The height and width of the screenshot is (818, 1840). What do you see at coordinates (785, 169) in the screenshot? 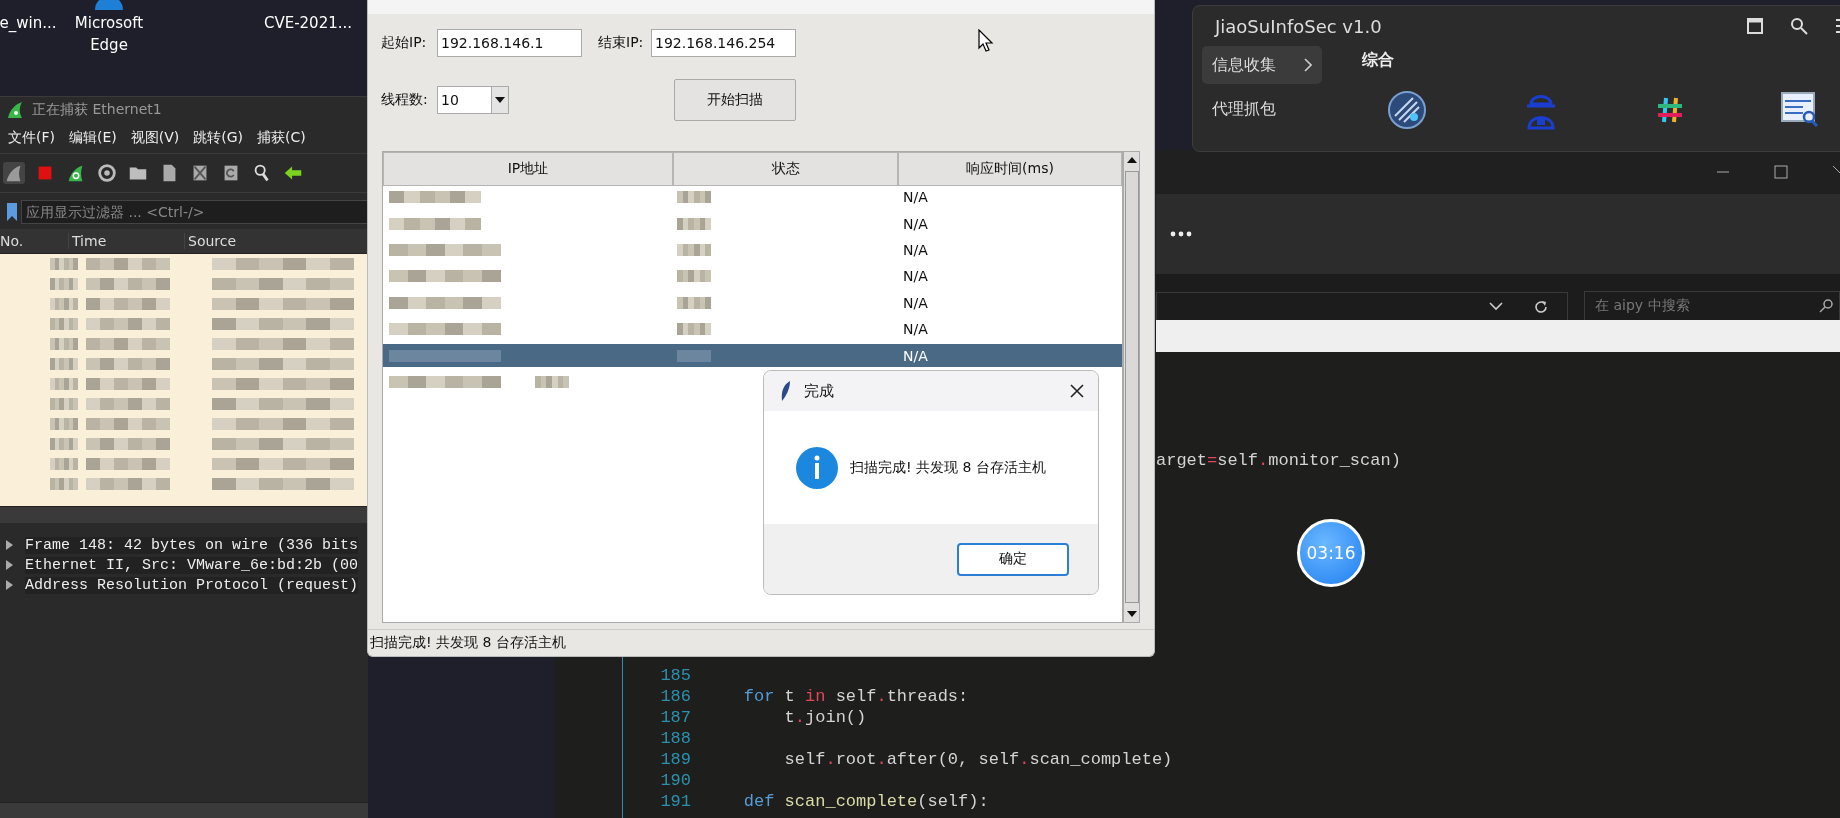
I see `column-header: 状态` at bounding box center [785, 169].